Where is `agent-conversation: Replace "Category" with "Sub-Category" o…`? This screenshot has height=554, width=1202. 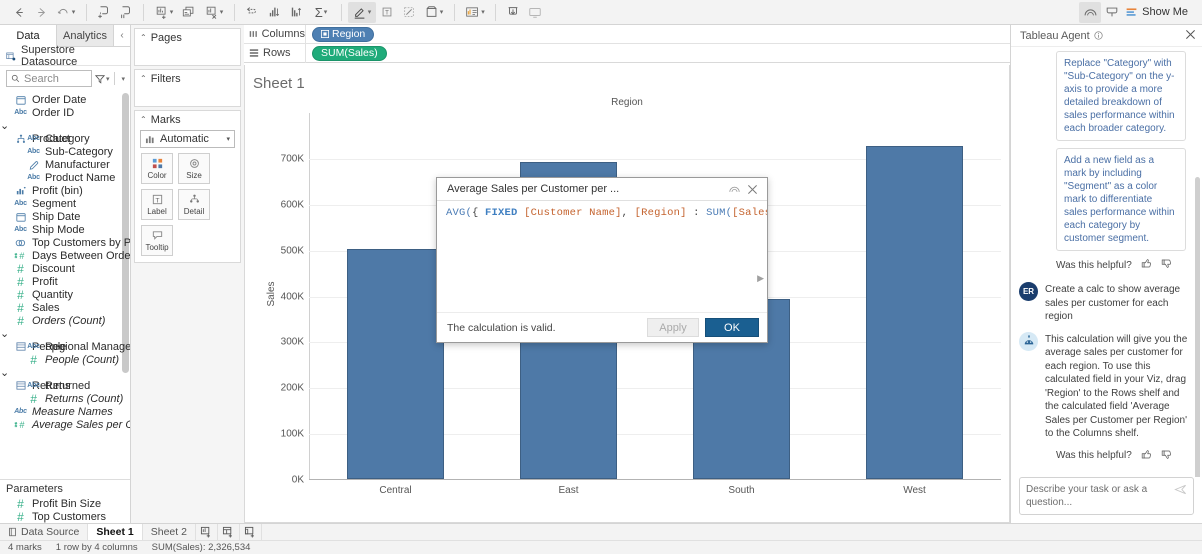
agent-conversation: Replace "Category" with "Sub-Category" o… is located at coordinates (1106, 262).